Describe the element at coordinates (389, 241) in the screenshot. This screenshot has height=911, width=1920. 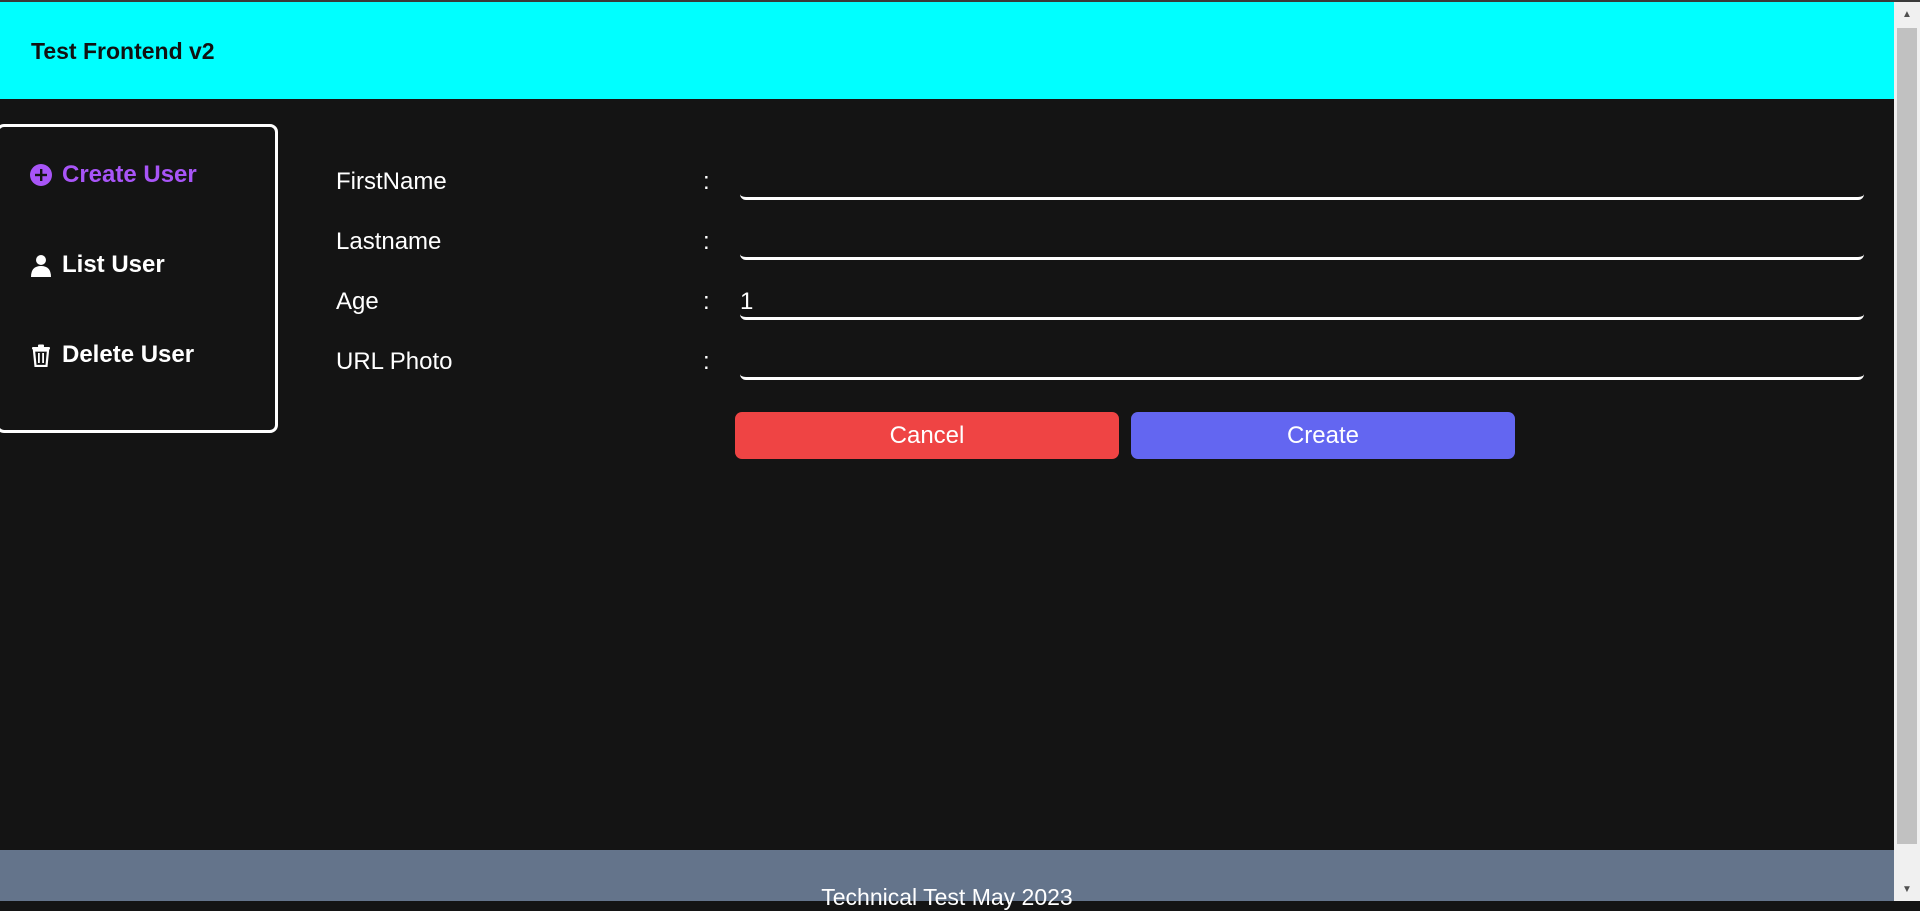
I see `lastname-label: Lastname` at that location.